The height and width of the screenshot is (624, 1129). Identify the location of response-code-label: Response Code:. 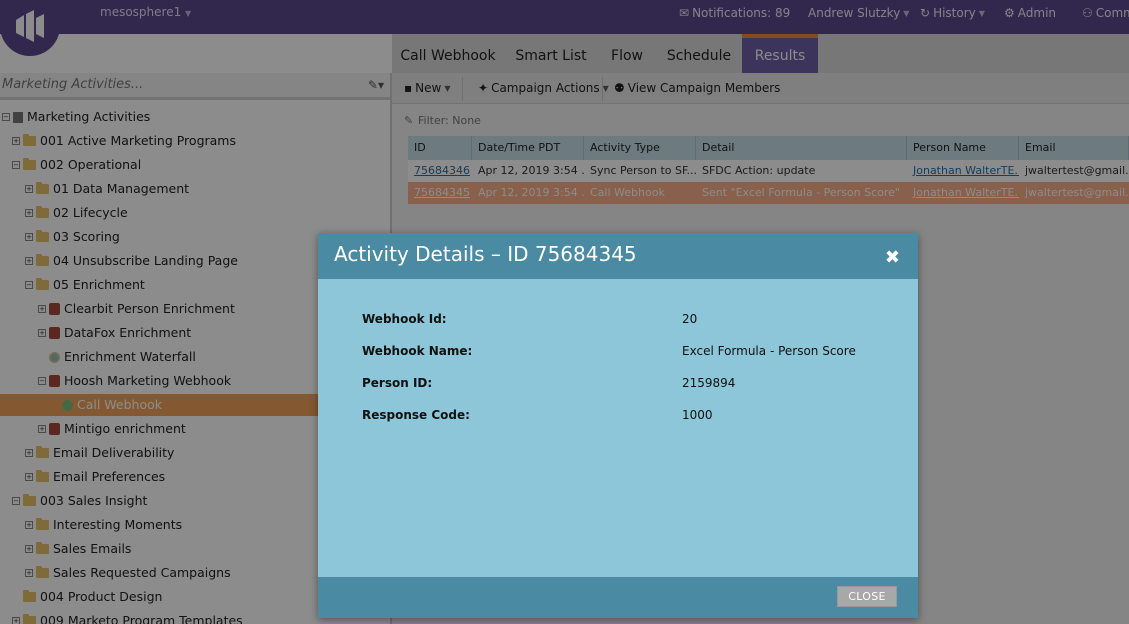
(416, 415).